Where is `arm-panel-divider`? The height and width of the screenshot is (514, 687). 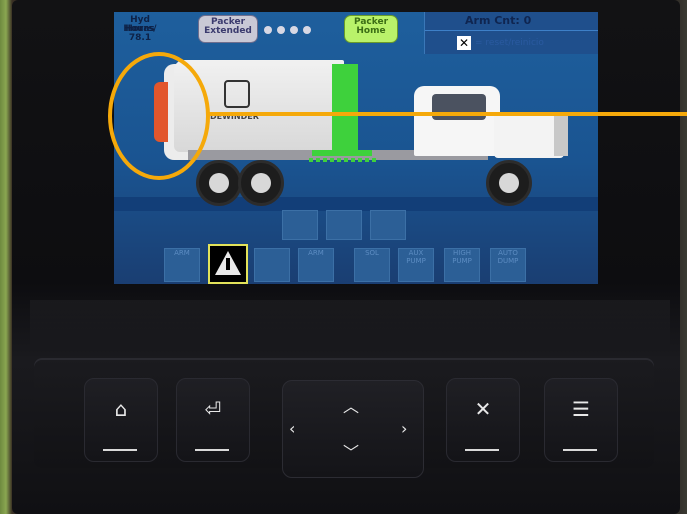 arm-panel-divider is located at coordinates (511, 30).